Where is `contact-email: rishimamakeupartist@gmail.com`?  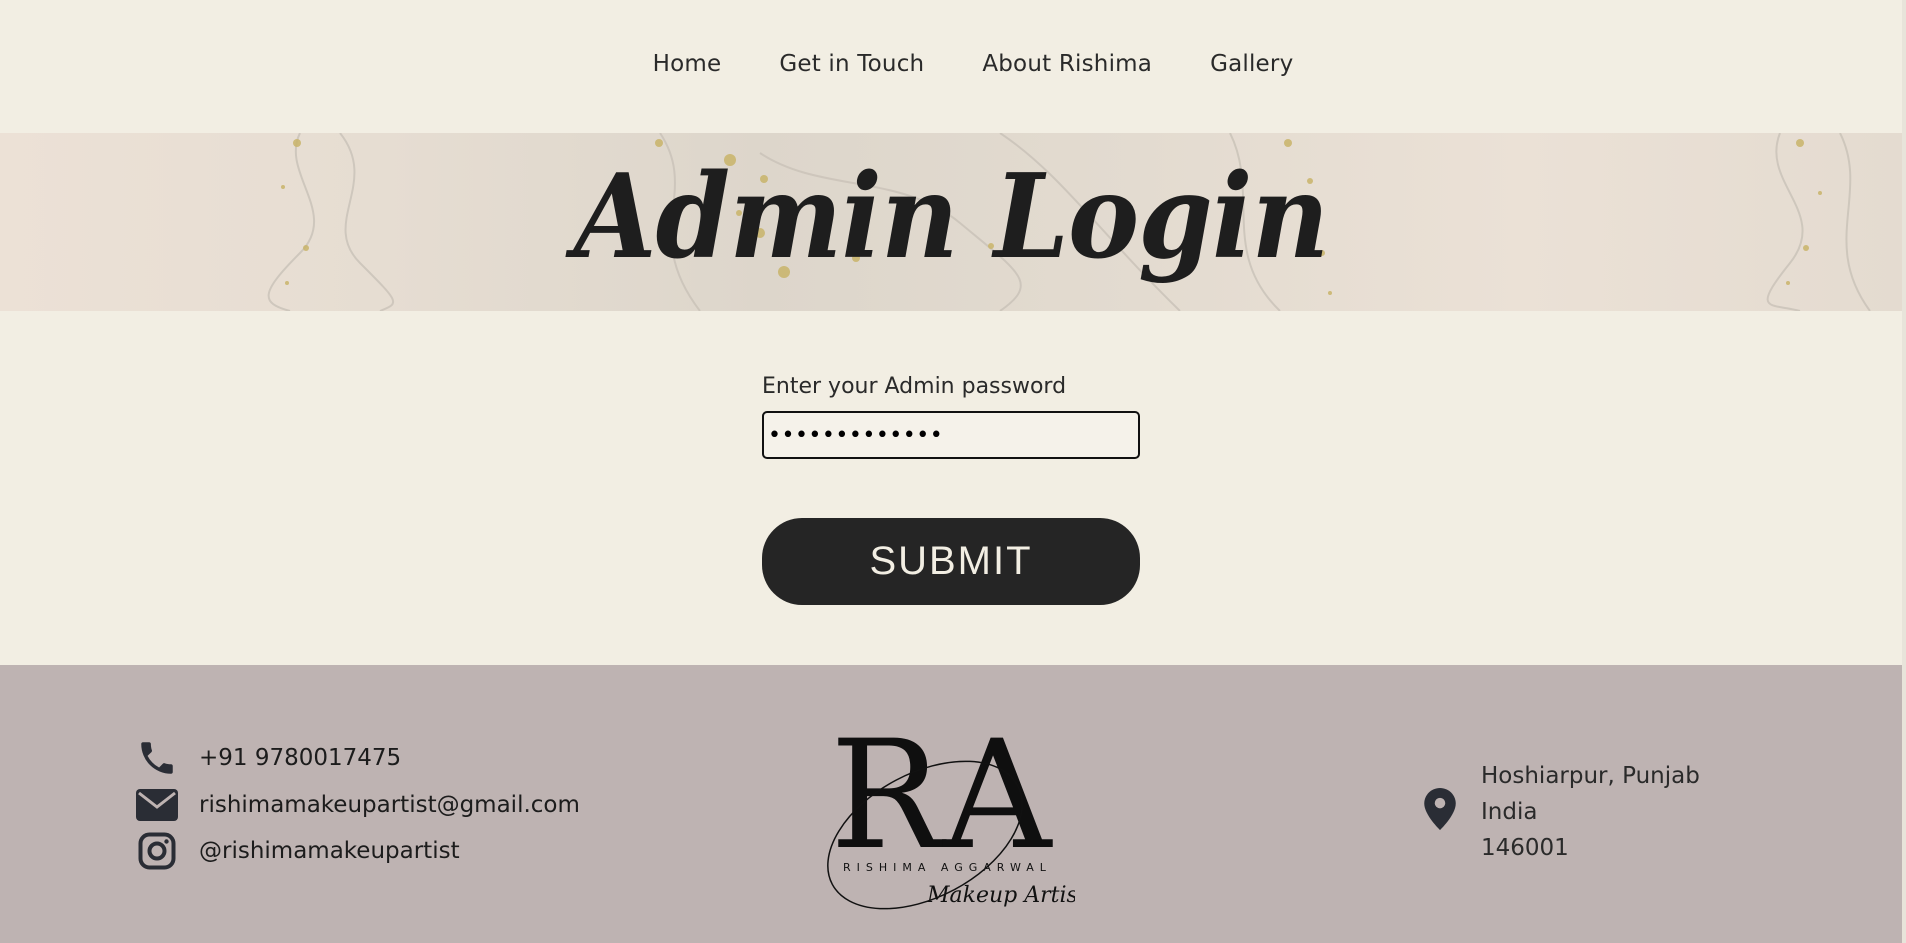
contact-email: rishimamakeupartist@gmail.com is located at coordinates (357, 805).